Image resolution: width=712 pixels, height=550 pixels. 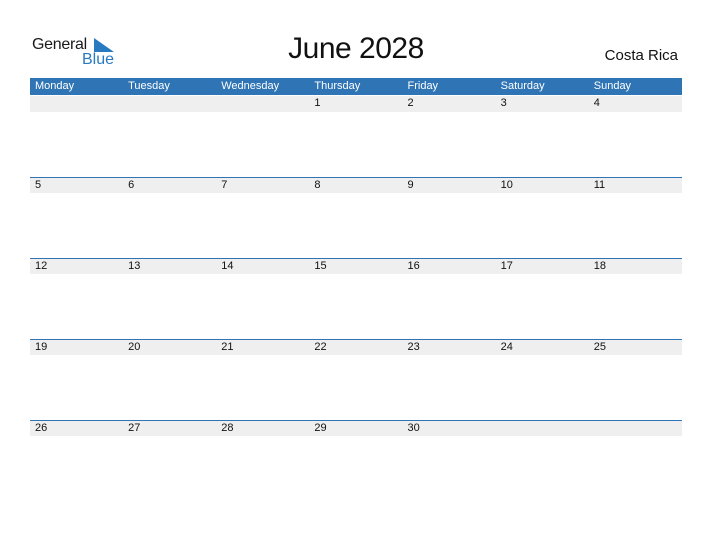 I want to click on day-cell: 16, so click(x=449, y=266).